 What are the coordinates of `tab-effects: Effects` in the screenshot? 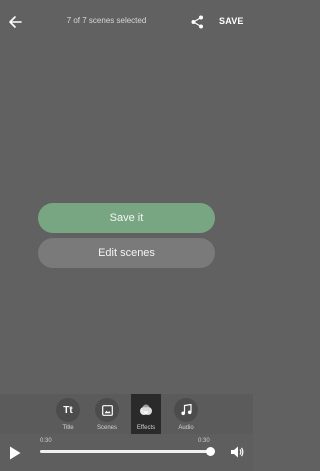 It's located at (146, 414).